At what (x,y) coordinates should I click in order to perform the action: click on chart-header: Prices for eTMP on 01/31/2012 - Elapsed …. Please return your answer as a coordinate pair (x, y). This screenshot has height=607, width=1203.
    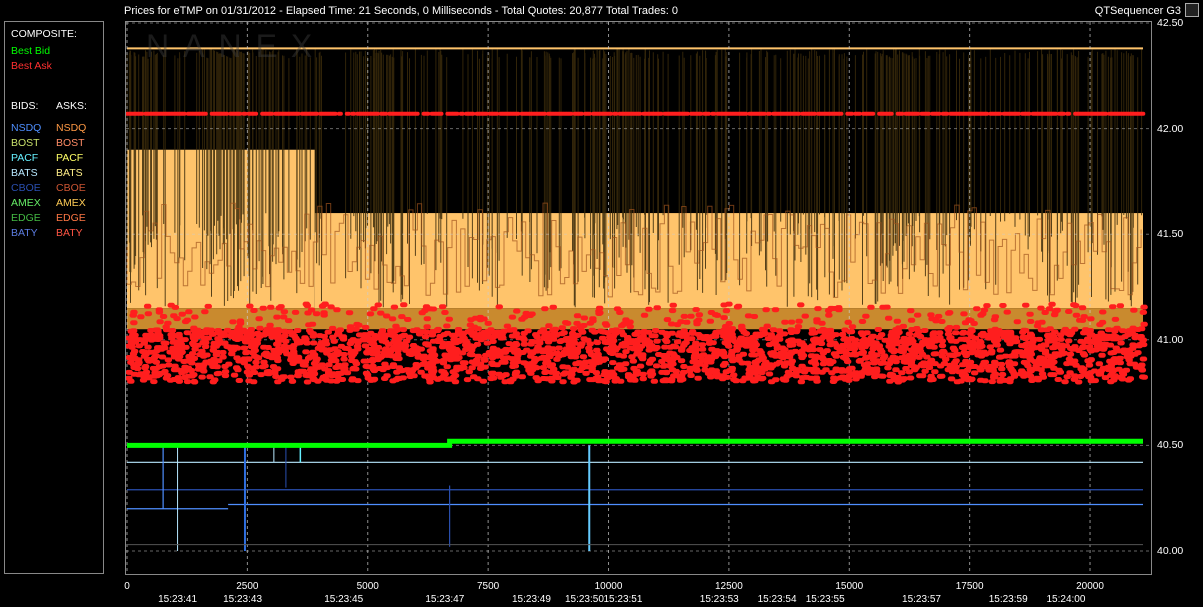
    Looking at the image, I should click on (601, 11).